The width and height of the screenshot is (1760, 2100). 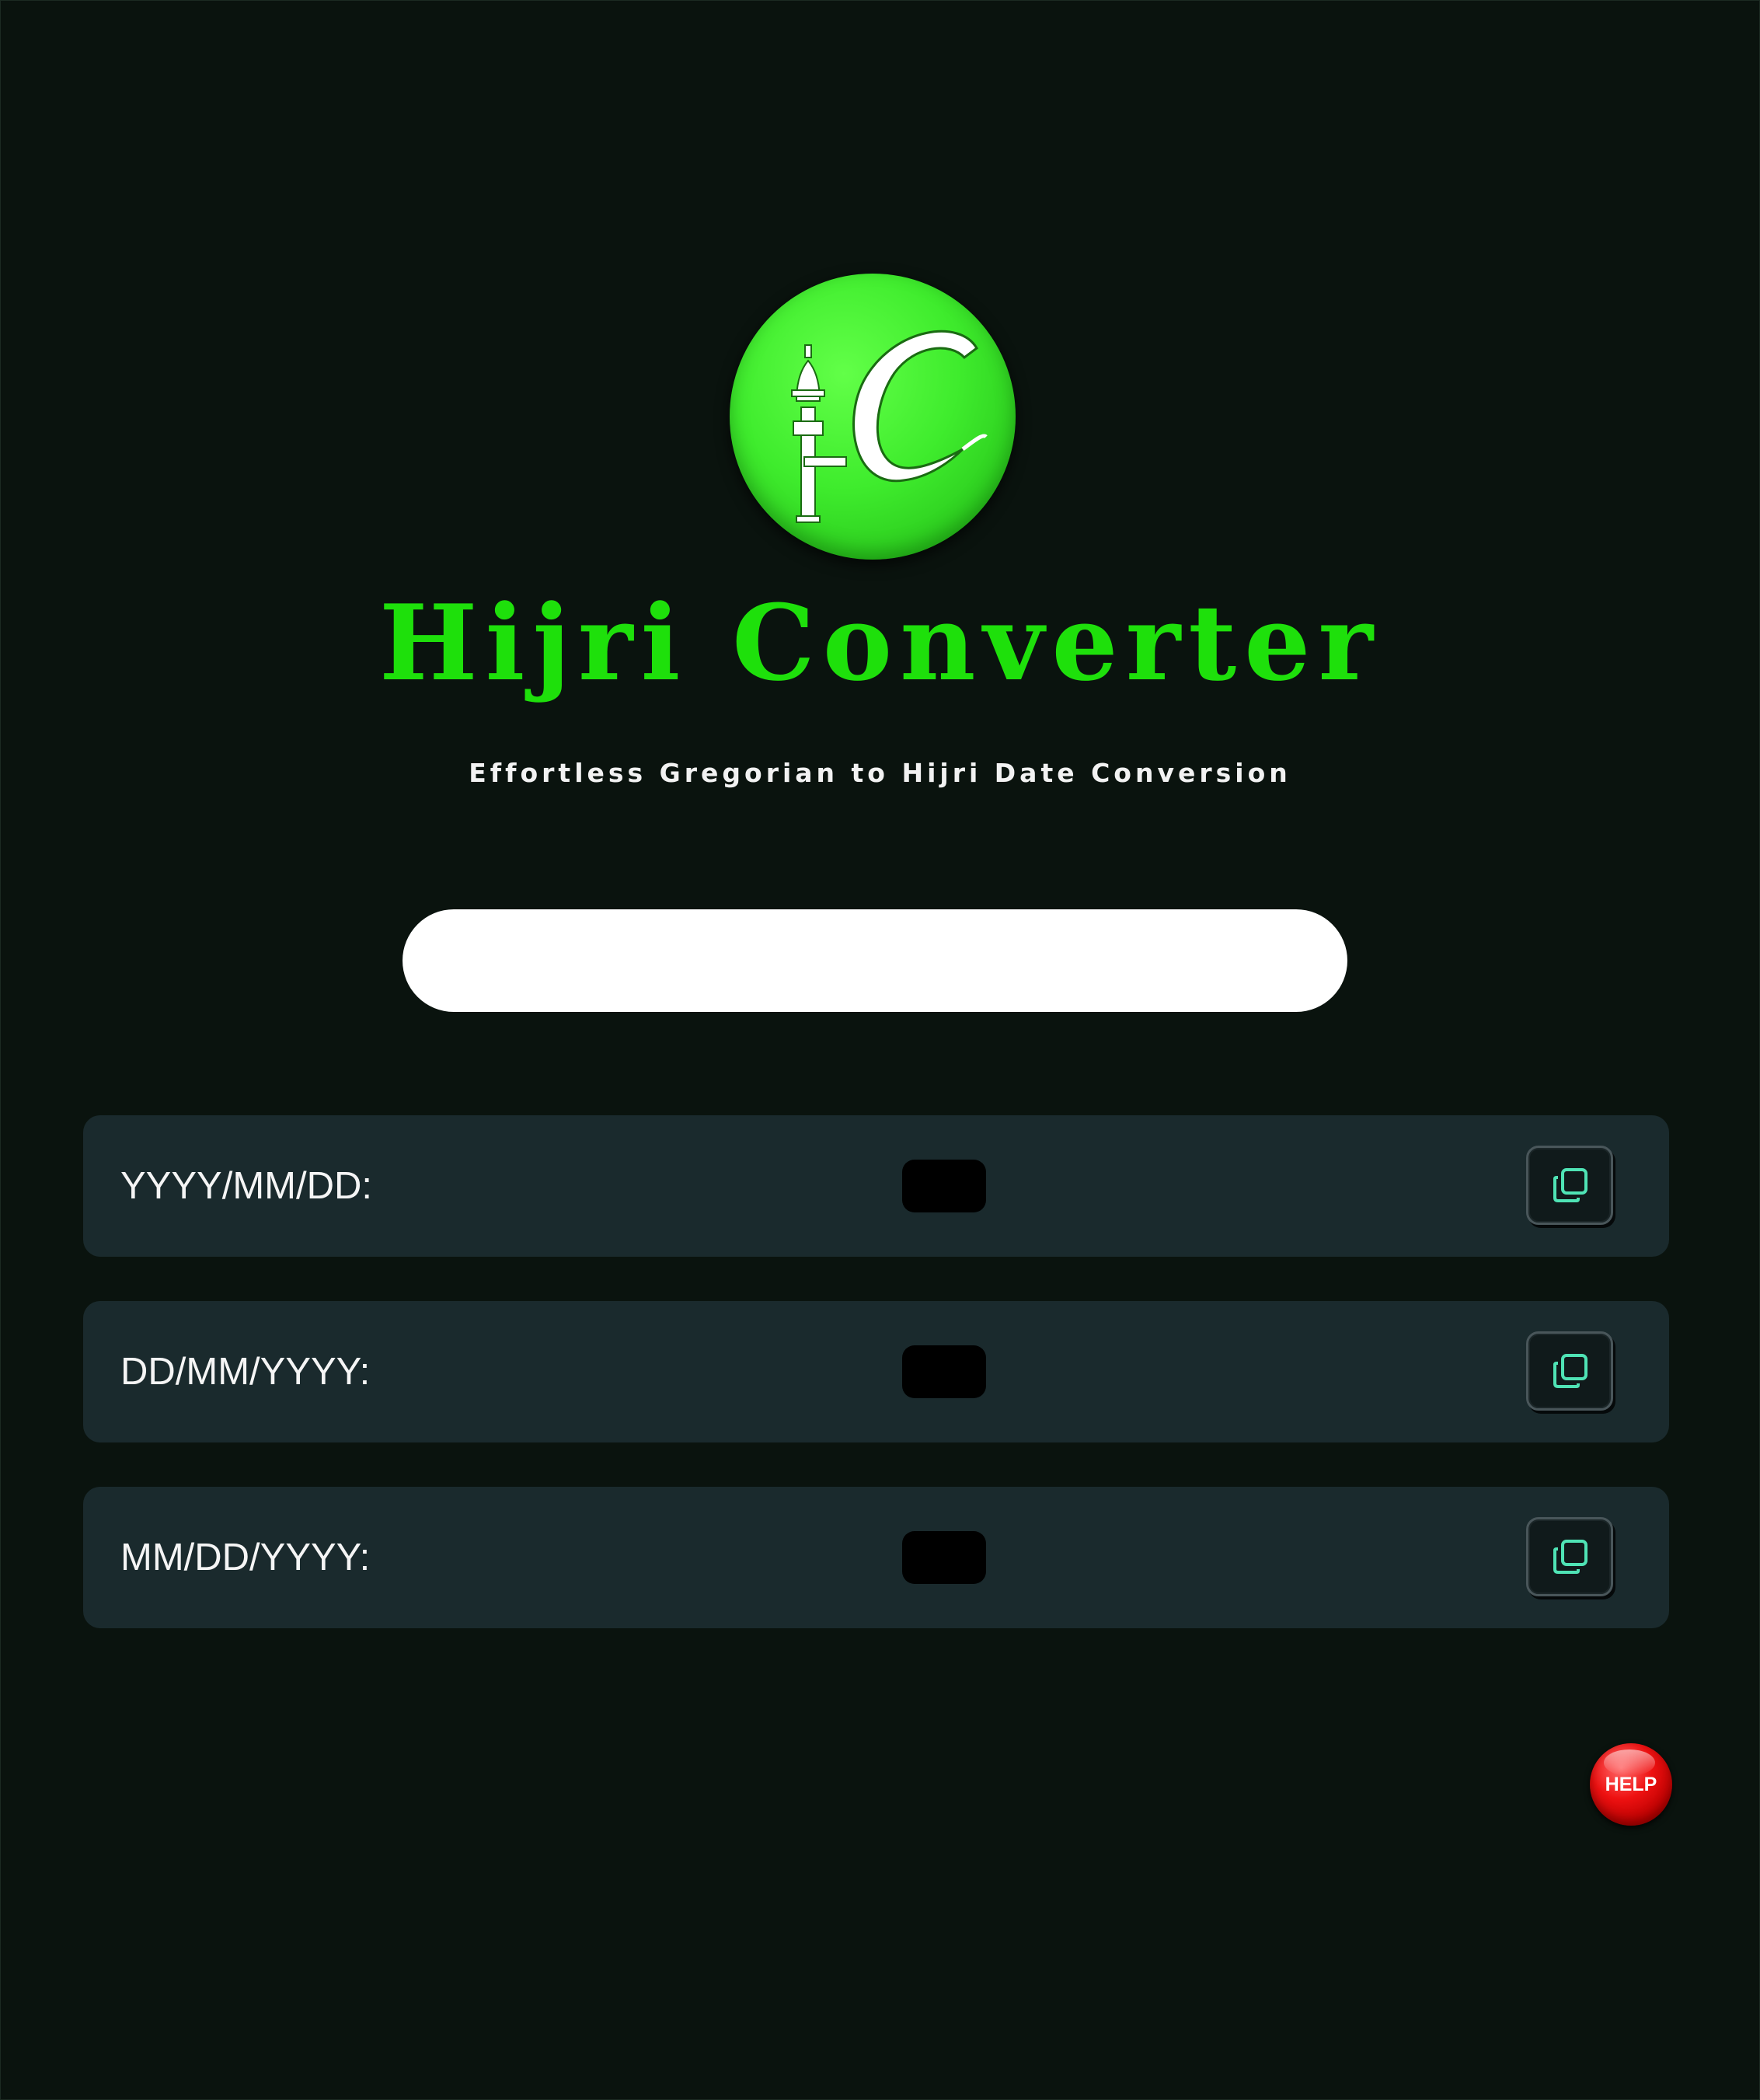 I want to click on result-label: YYYY/MM/DD:, so click(x=246, y=1186).